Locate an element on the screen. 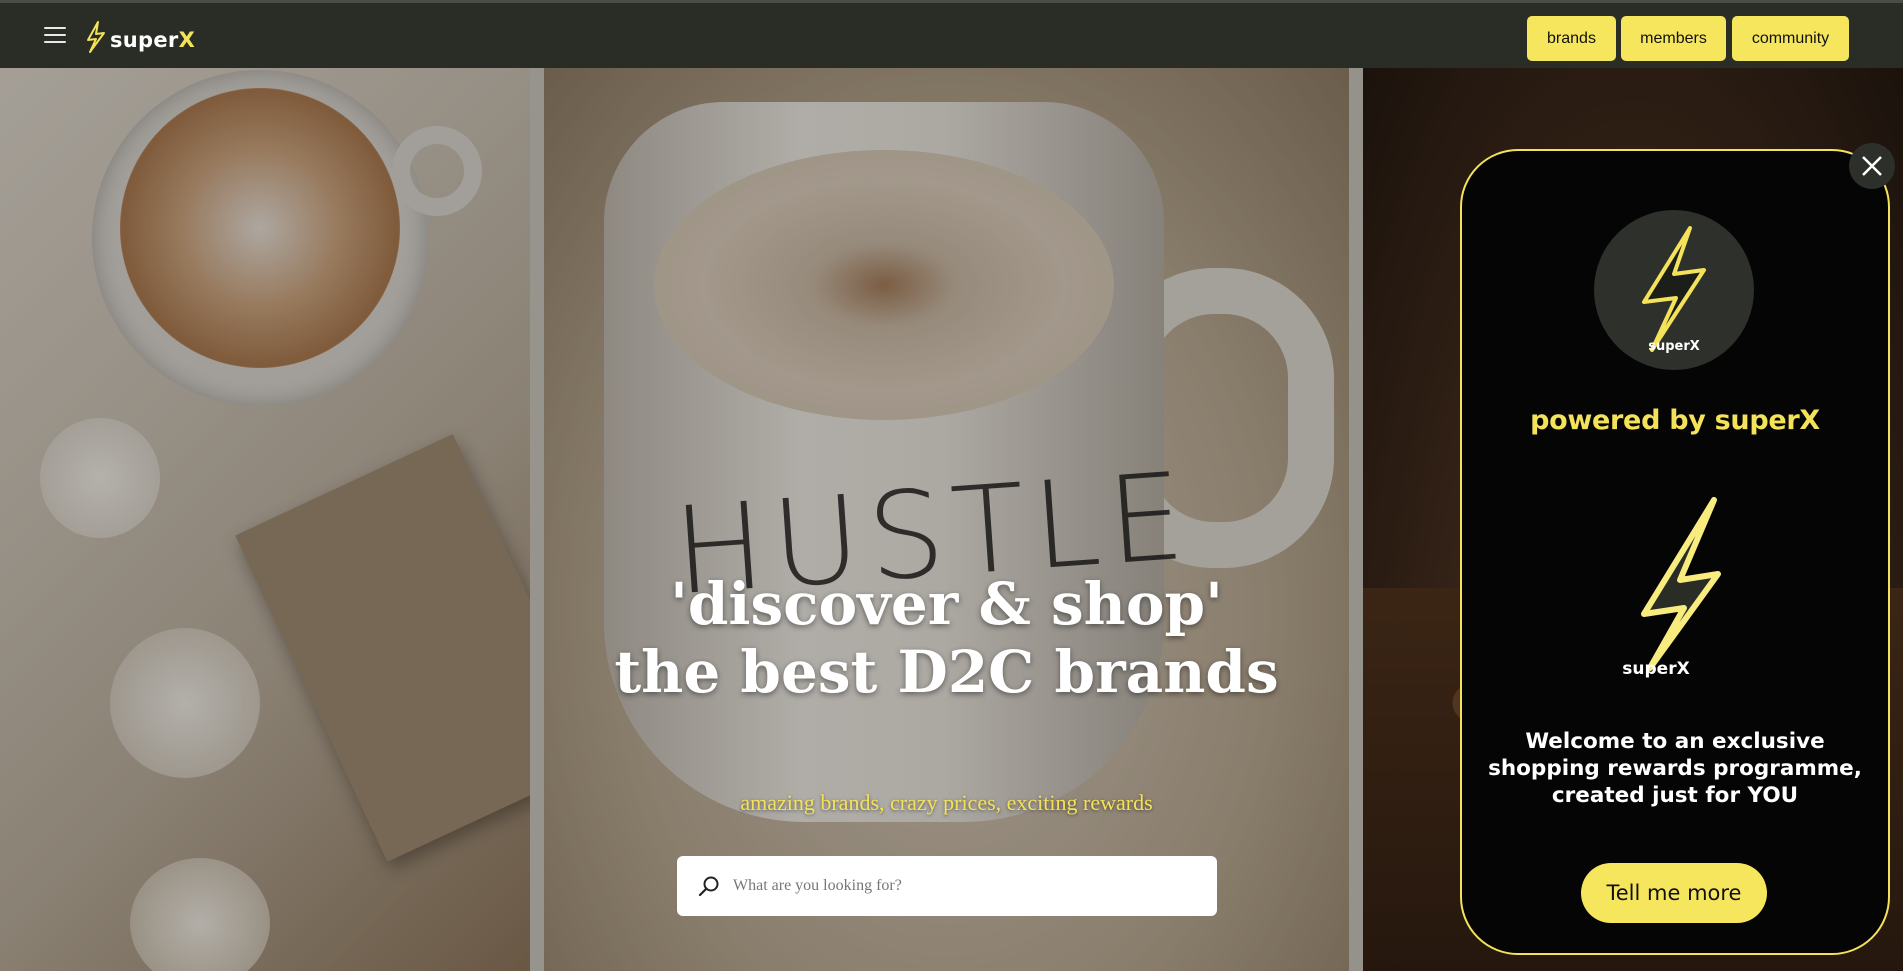 The height and width of the screenshot is (971, 1903). hero-title: 'discover & shop' the best D2C brands is located at coordinates (946, 638).